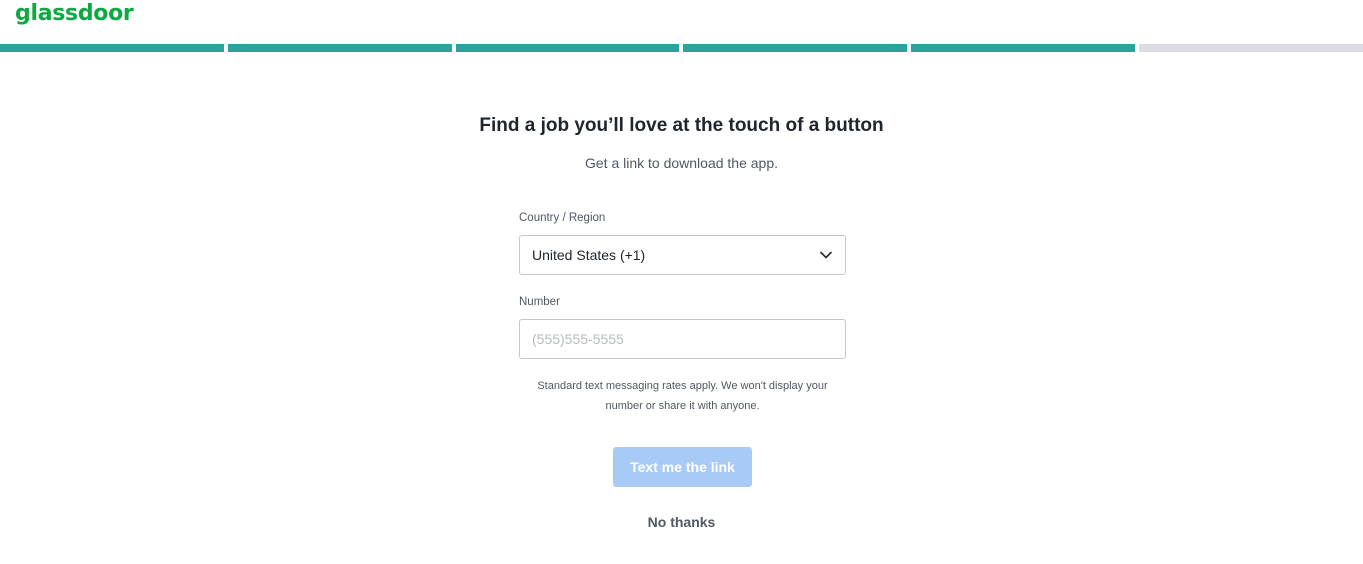 The image size is (1363, 564). Describe the element at coordinates (562, 218) in the screenshot. I see `country-region-label: Country / Region` at that location.